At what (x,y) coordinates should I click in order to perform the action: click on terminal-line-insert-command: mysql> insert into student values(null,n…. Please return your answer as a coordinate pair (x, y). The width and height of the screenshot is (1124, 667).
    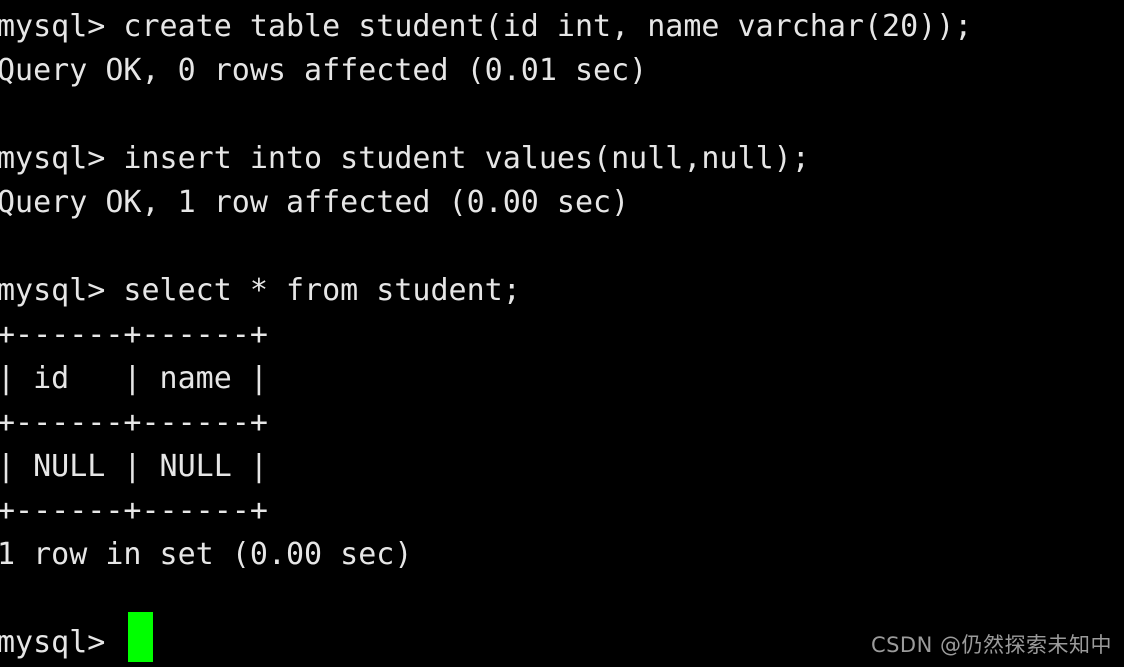
    Looking at the image, I should click on (405, 158).